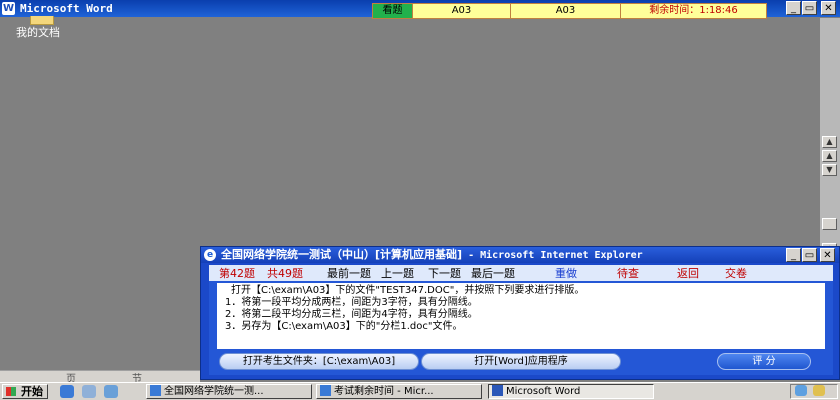 Image resolution: width=840 pixels, height=400 pixels. I want to click on submit-exam-button: 交卷, so click(736, 273).